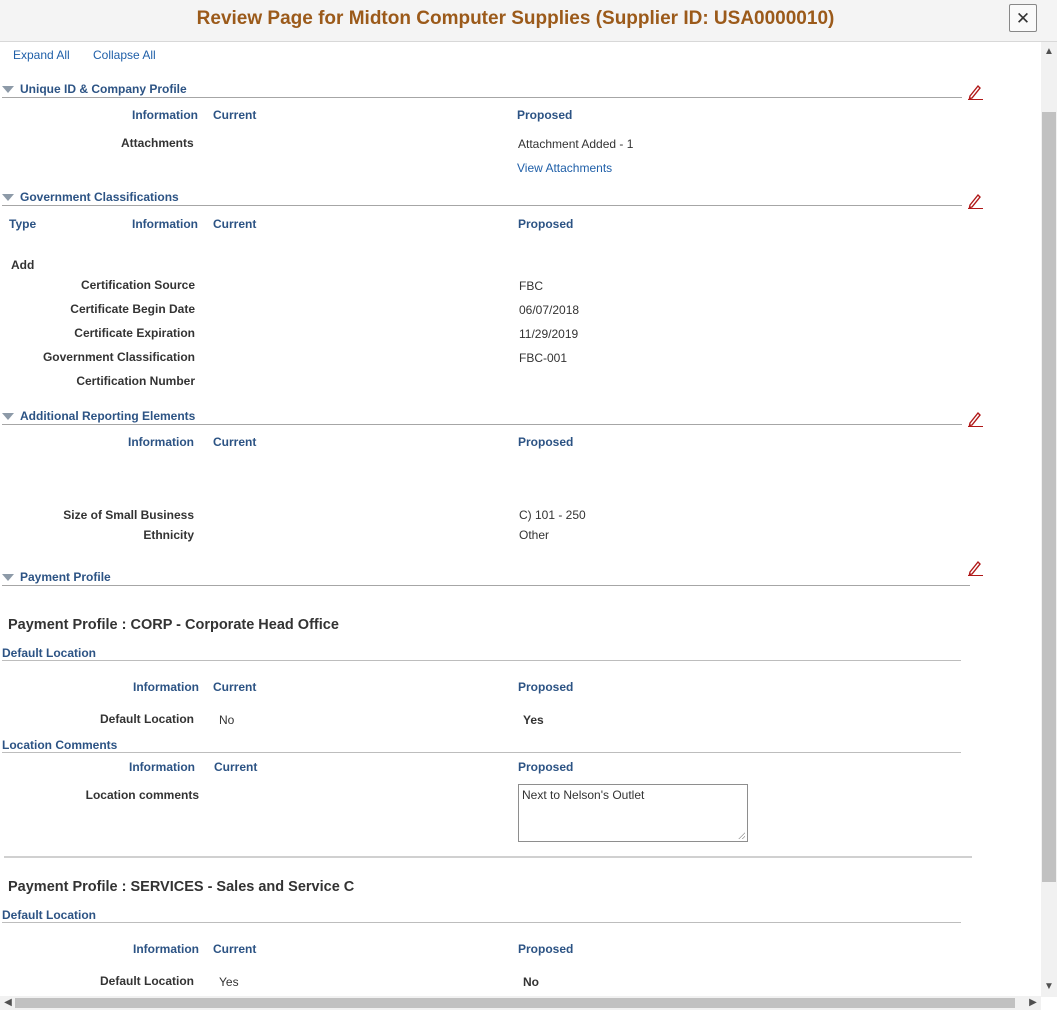 The height and width of the screenshot is (1022, 1057). Describe the element at coordinates (531, 982) in the screenshot. I see `proposed-value-default-location: No` at that location.